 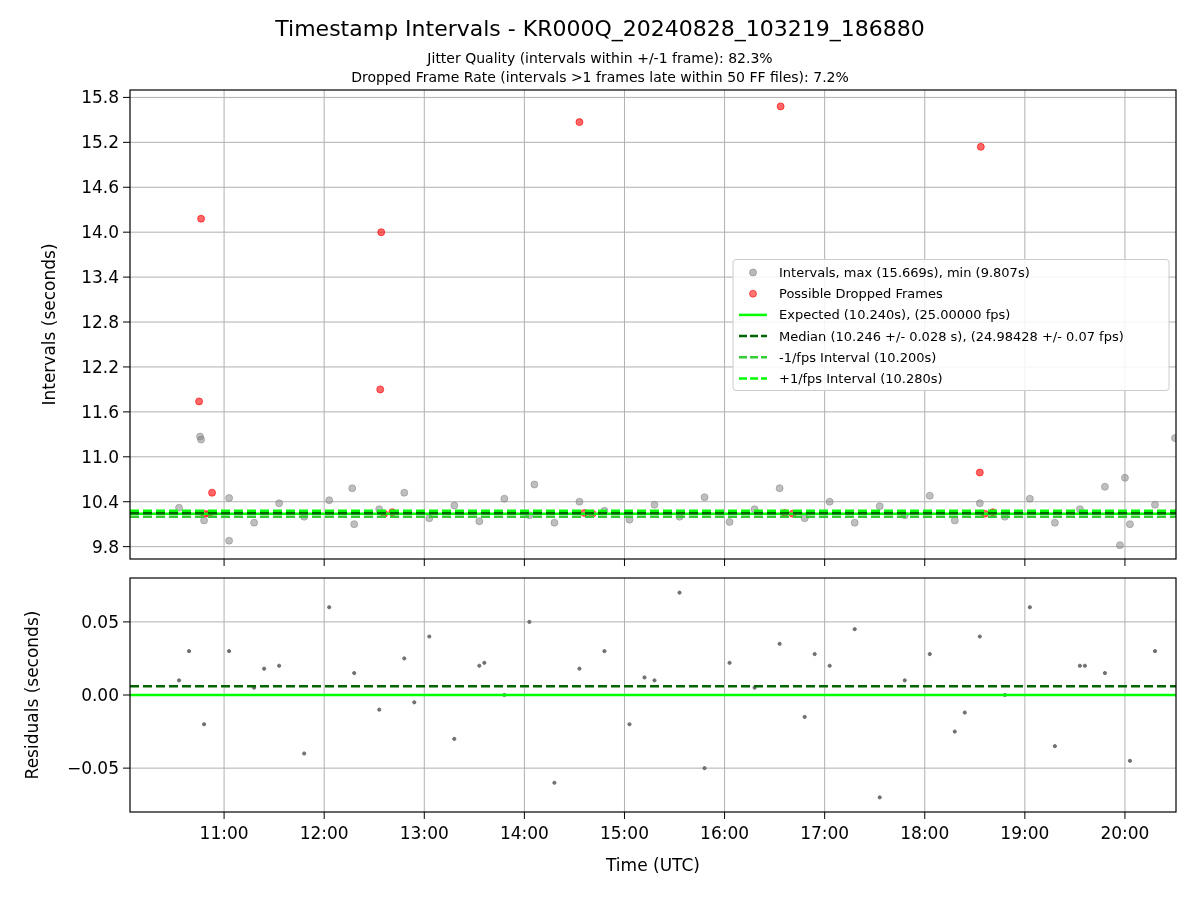 I want to click on axis-label: Time (UTC), so click(x=653, y=865).